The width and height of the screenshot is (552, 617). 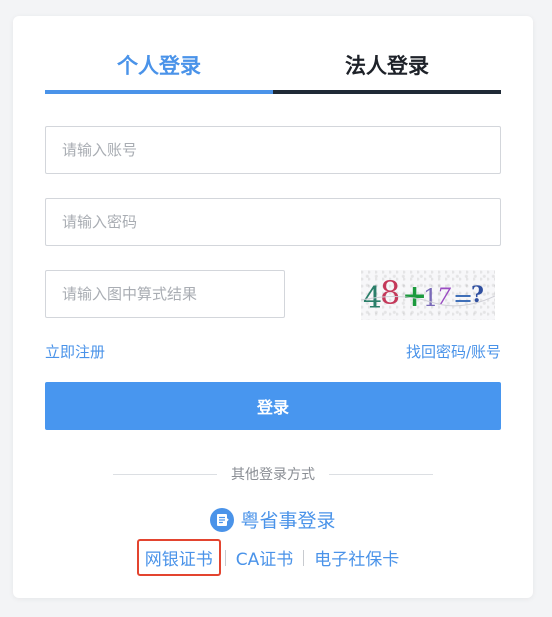 I want to click on password-input, so click(x=273, y=222).